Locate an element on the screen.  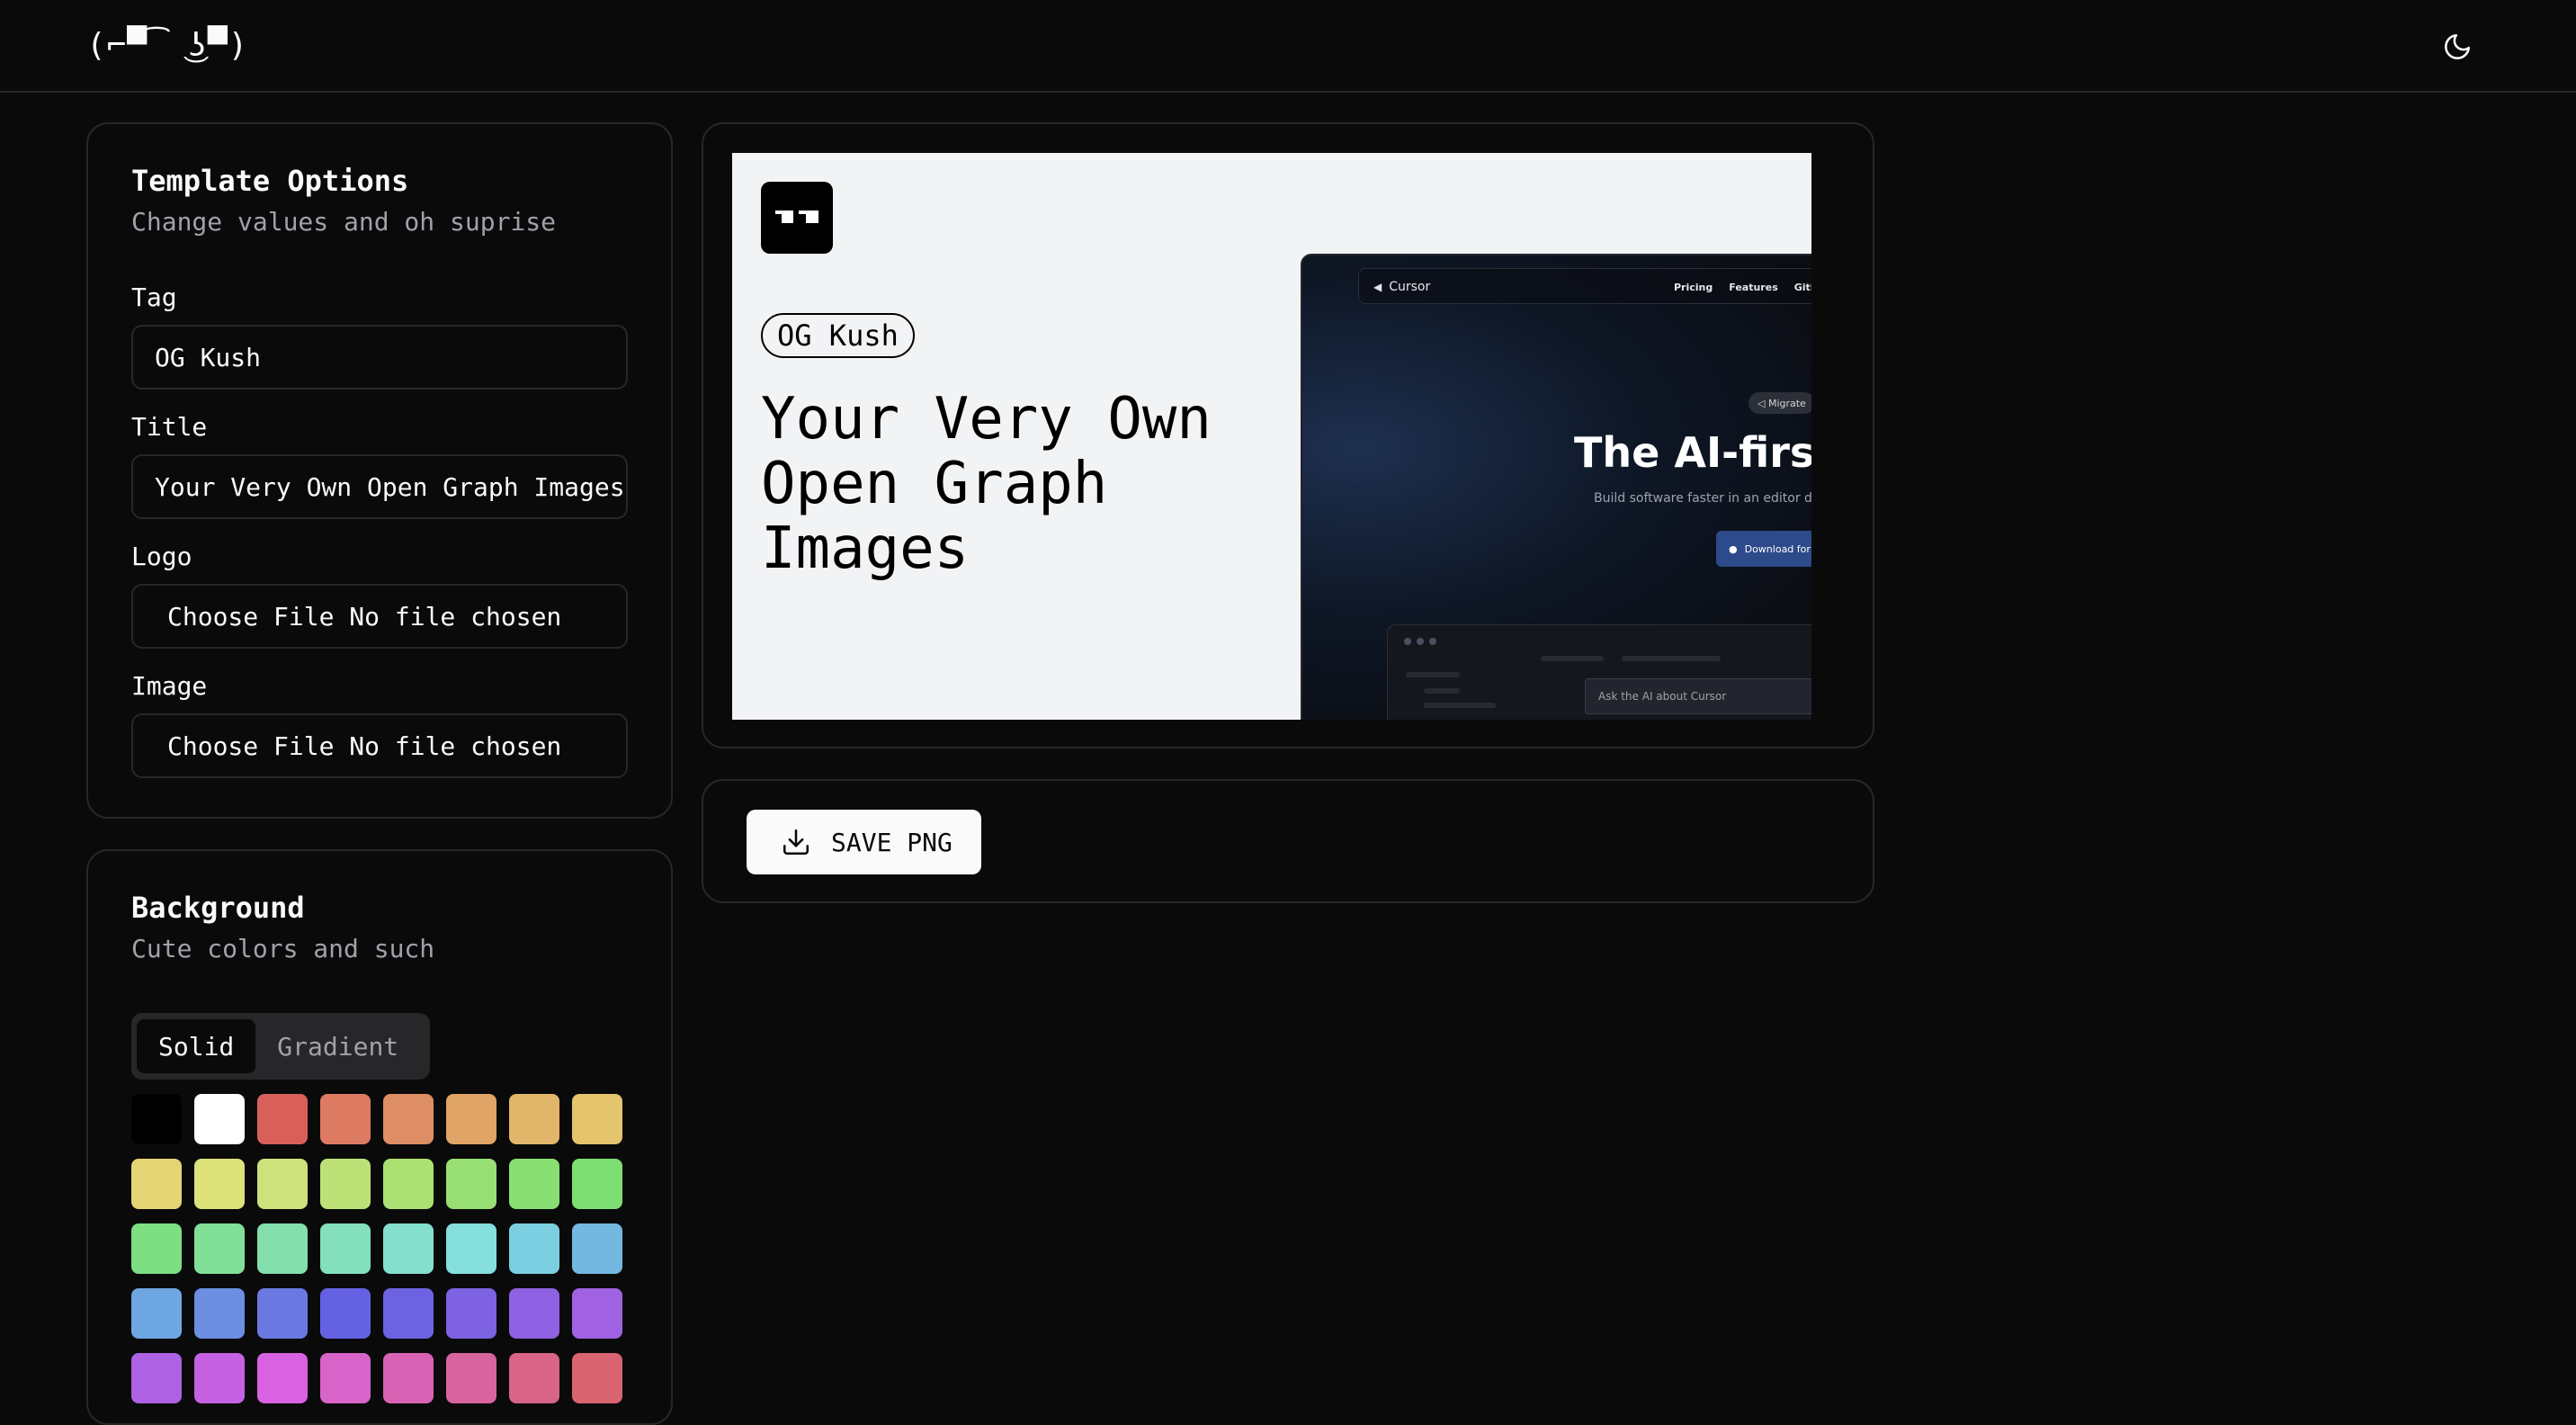
screenshot-nav-link: Features is located at coordinates (1753, 287).